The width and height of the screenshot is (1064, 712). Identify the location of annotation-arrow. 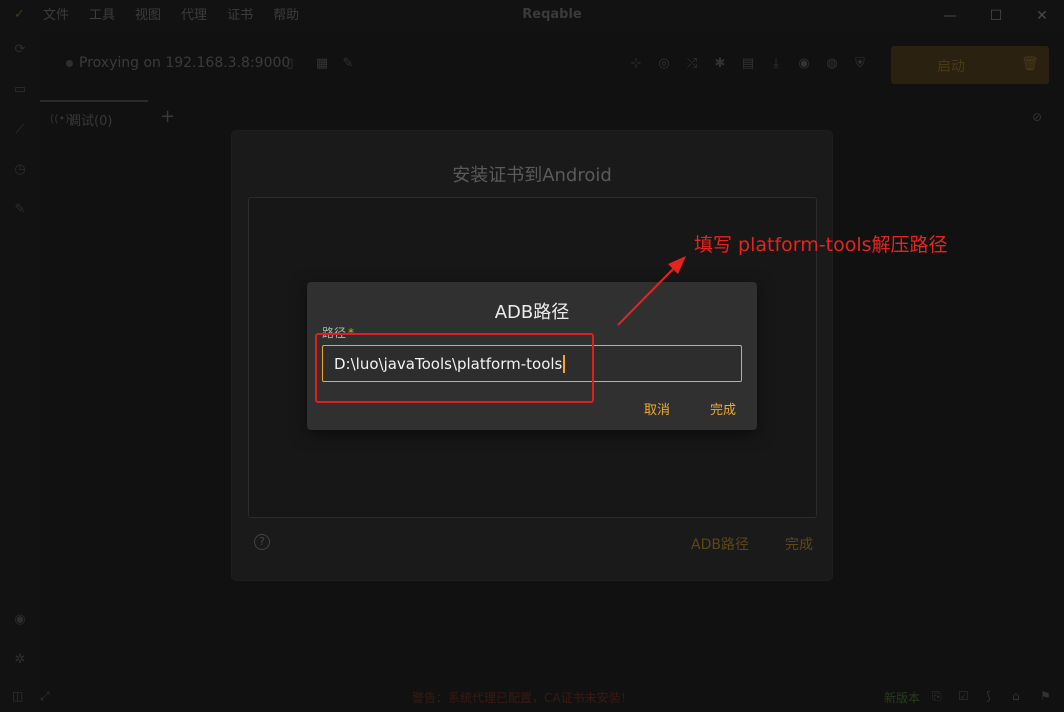
(651, 291).